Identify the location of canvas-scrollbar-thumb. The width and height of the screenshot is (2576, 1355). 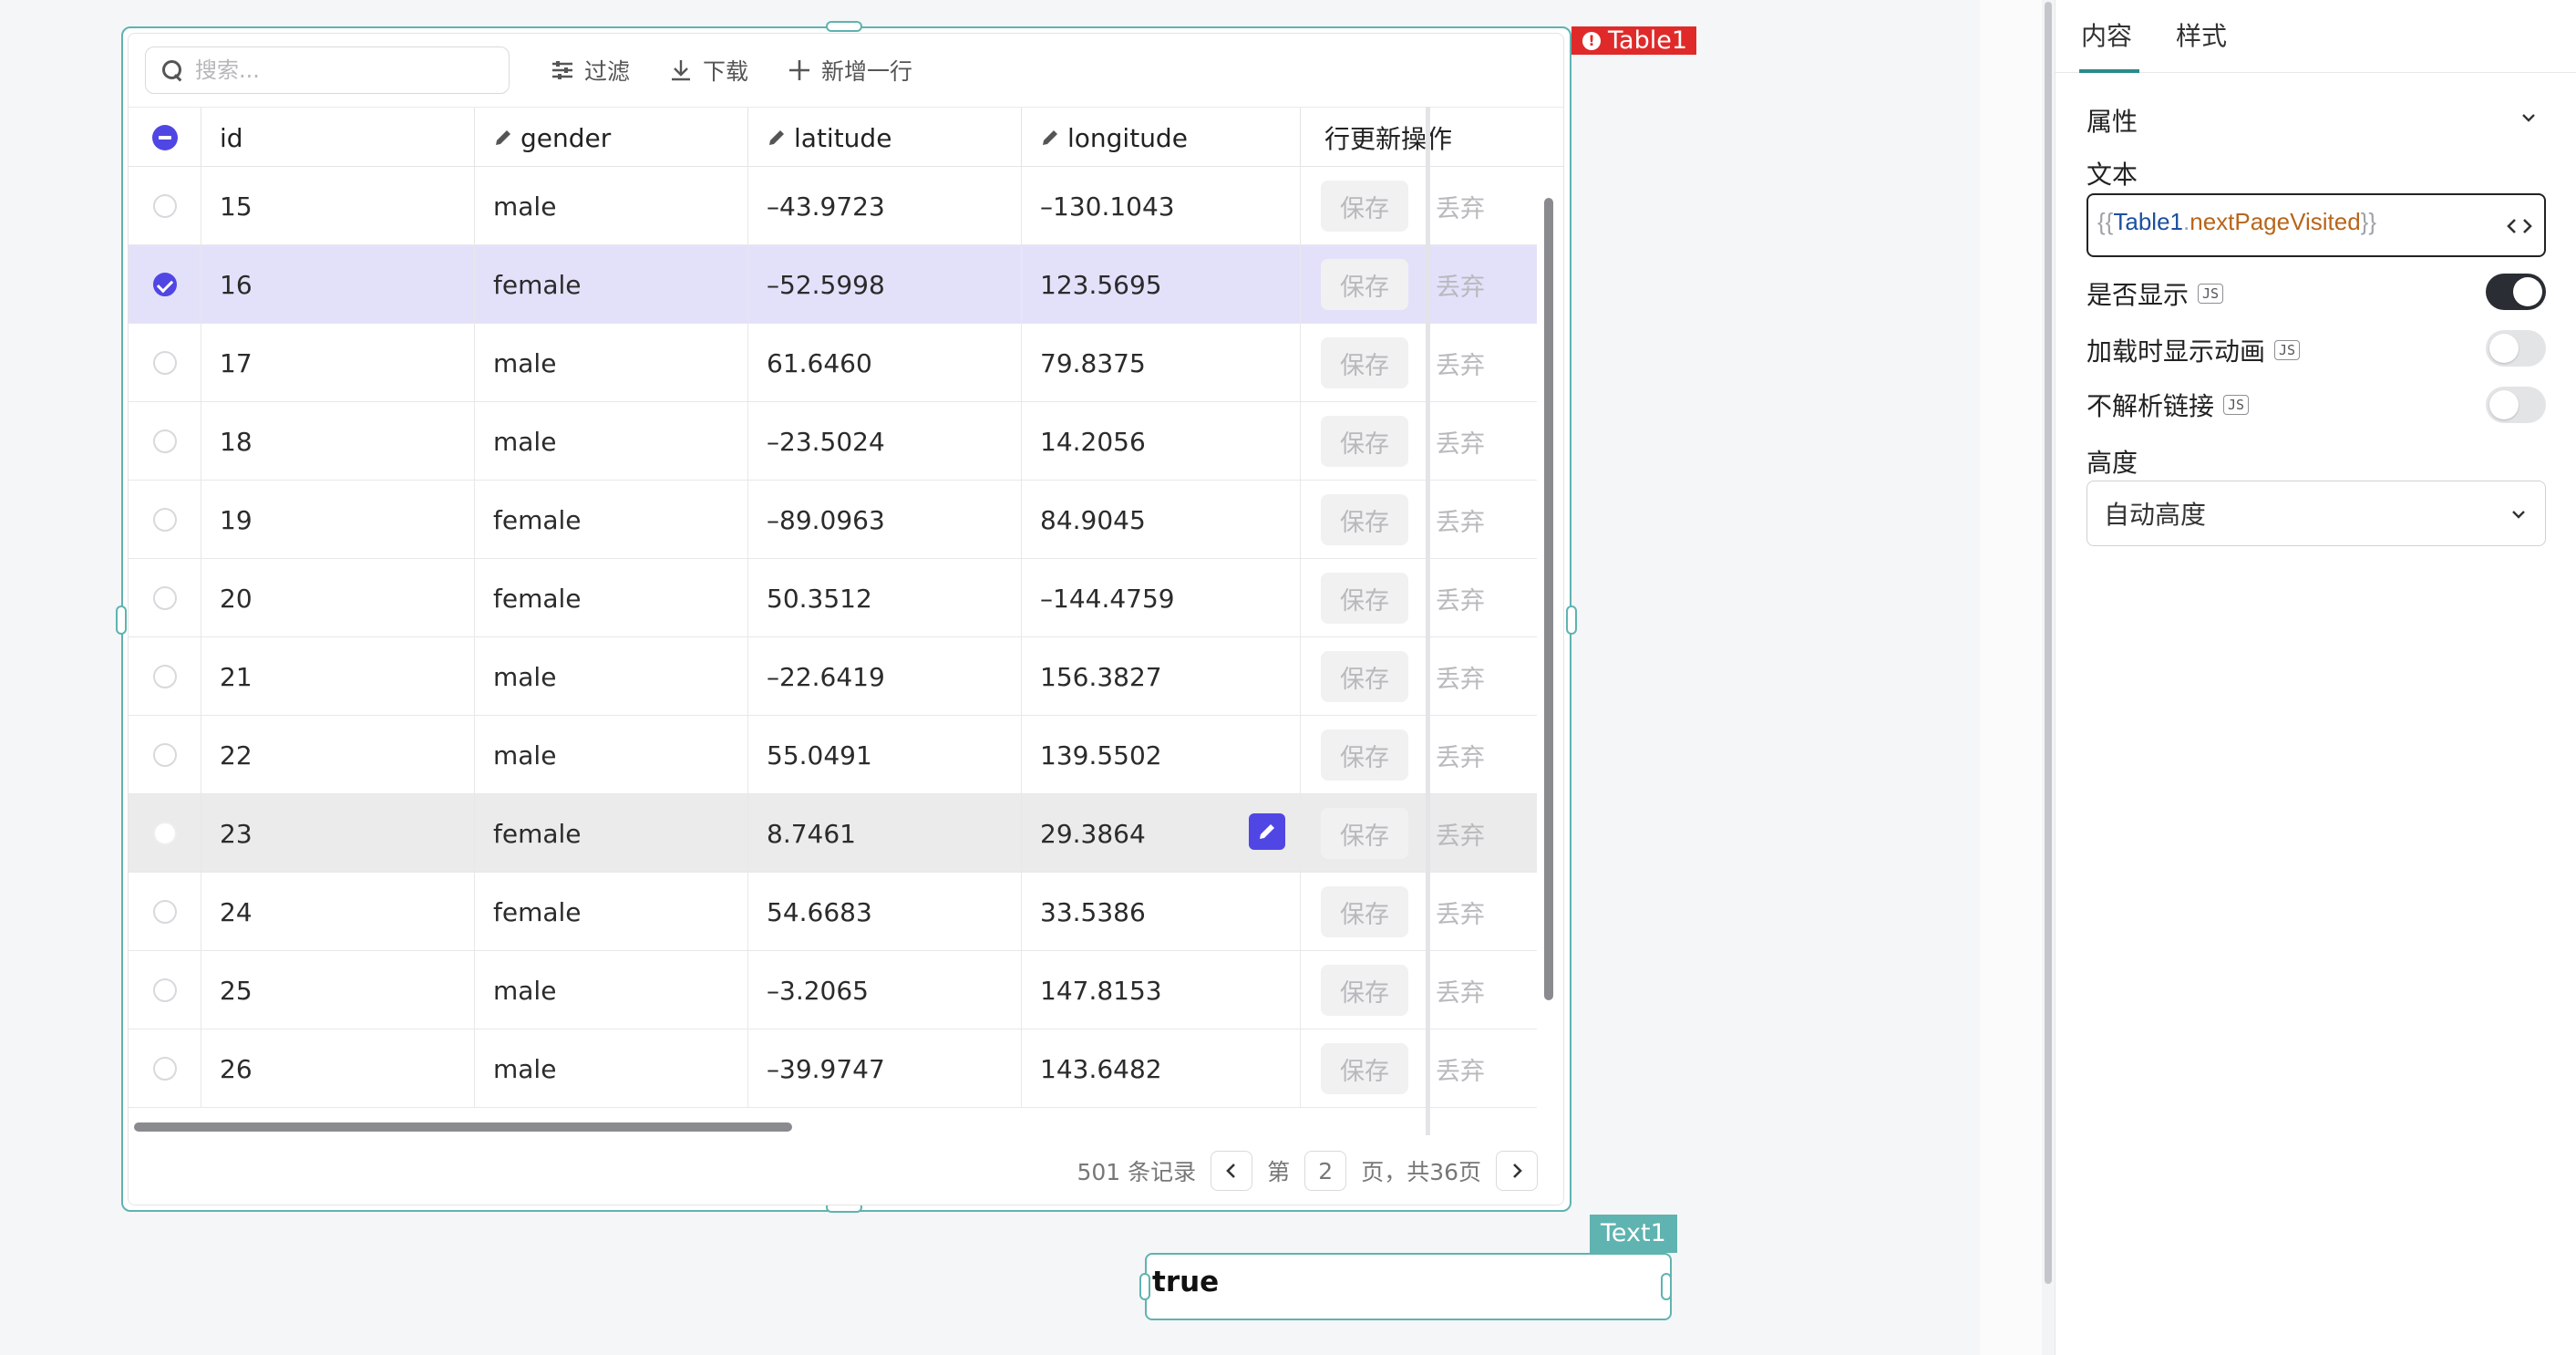
(2048, 643).